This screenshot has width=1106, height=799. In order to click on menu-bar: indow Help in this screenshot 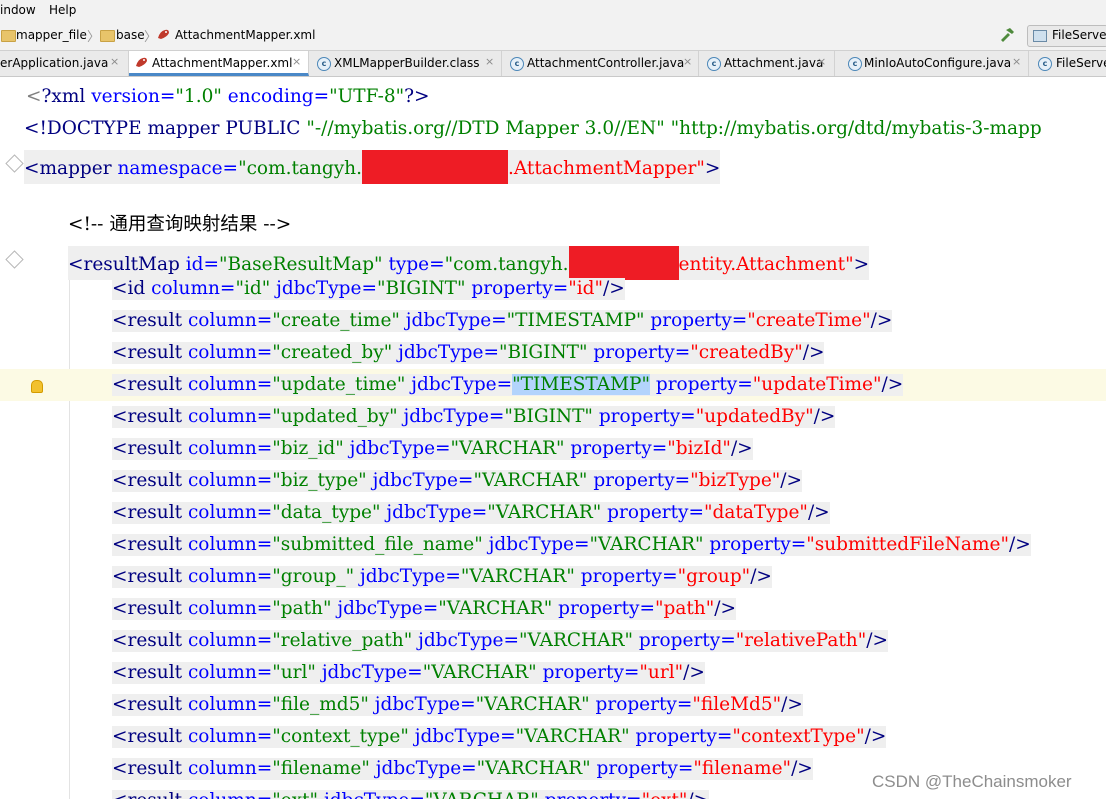, I will do `click(553, 11)`.